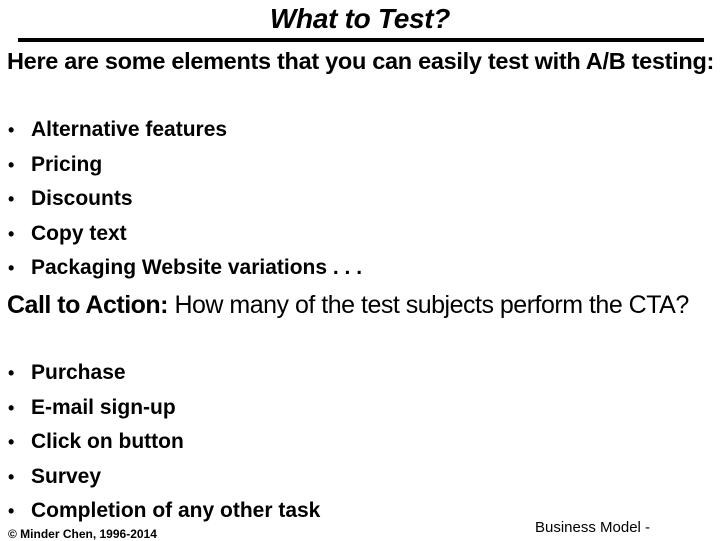 This screenshot has width=720, height=541. What do you see at coordinates (79, 233) in the screenshot?
I see `list-item-text: Copy text` at bounding box center [79, 233].